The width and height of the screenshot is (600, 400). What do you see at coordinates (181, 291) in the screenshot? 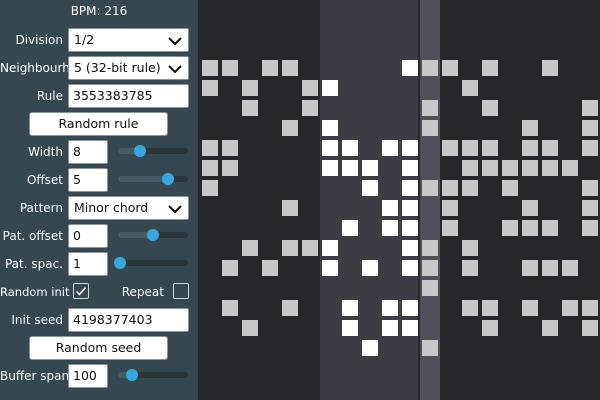
I see `repeat-checkbox` at bounding box center [181, 291].